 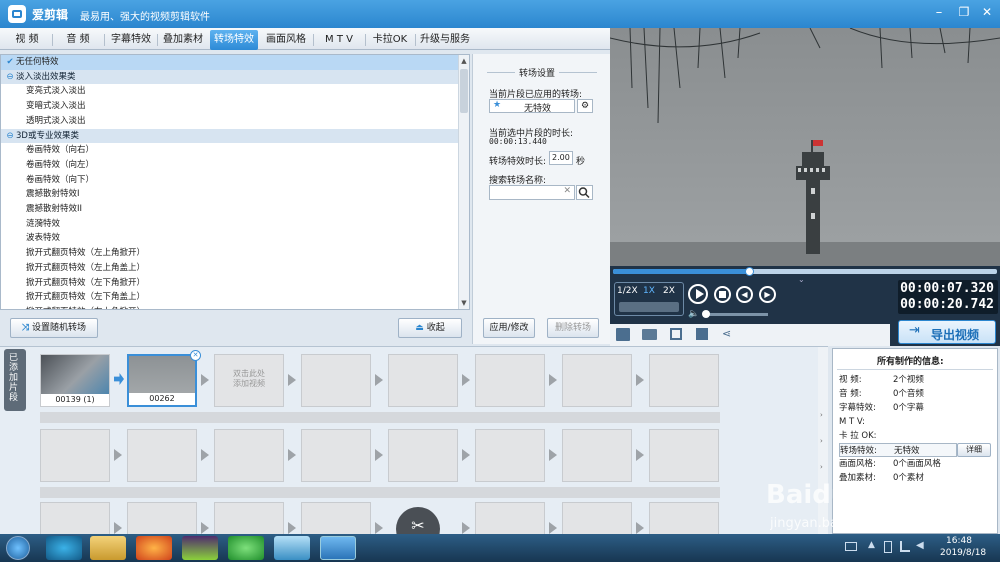 What do you see at coordinates (698, 294) in the screenshot?
I see `play-button` at bounding box center [698, 294].